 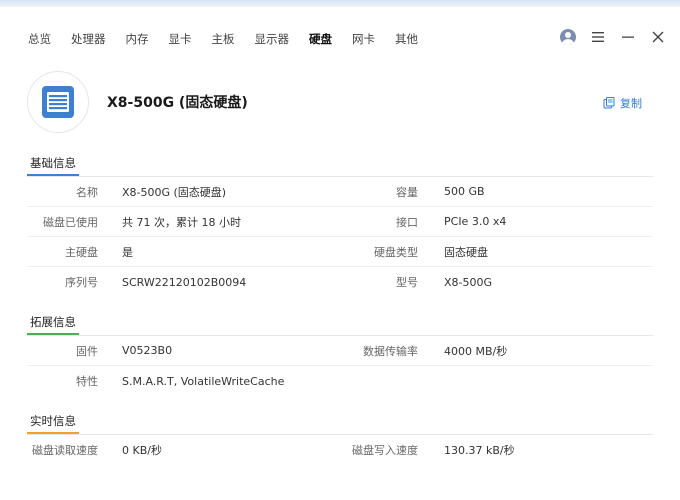 I want to click on value: 固态硬盘, so click(x=466, y=252).